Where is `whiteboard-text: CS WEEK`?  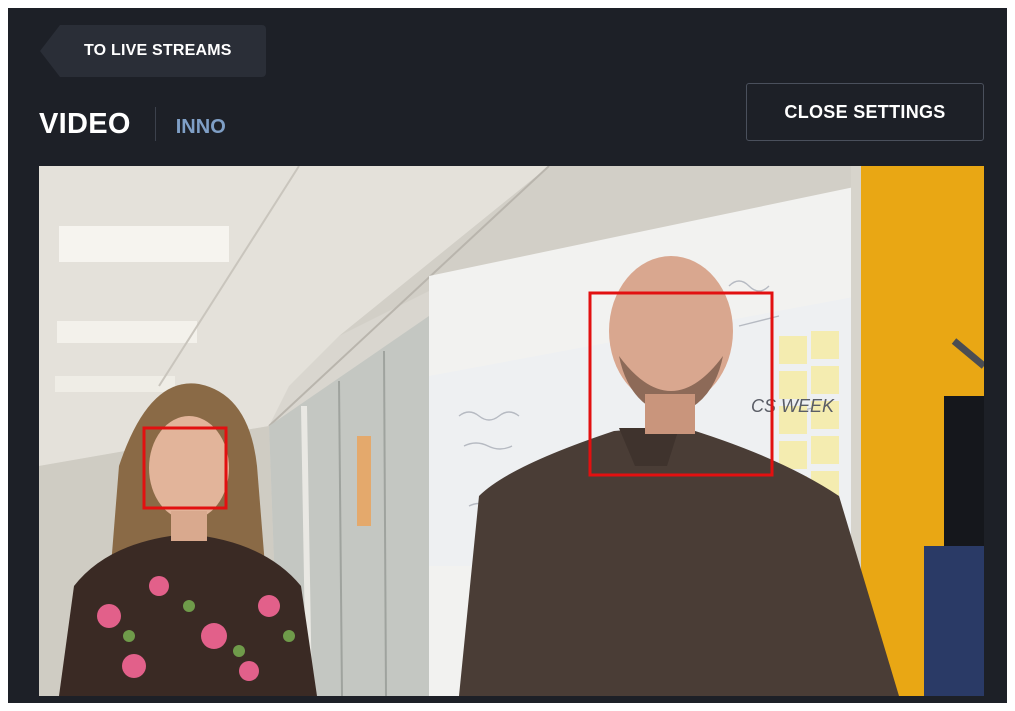
whiteboard-text: CS WEEK is located at coordinates (793, 406).